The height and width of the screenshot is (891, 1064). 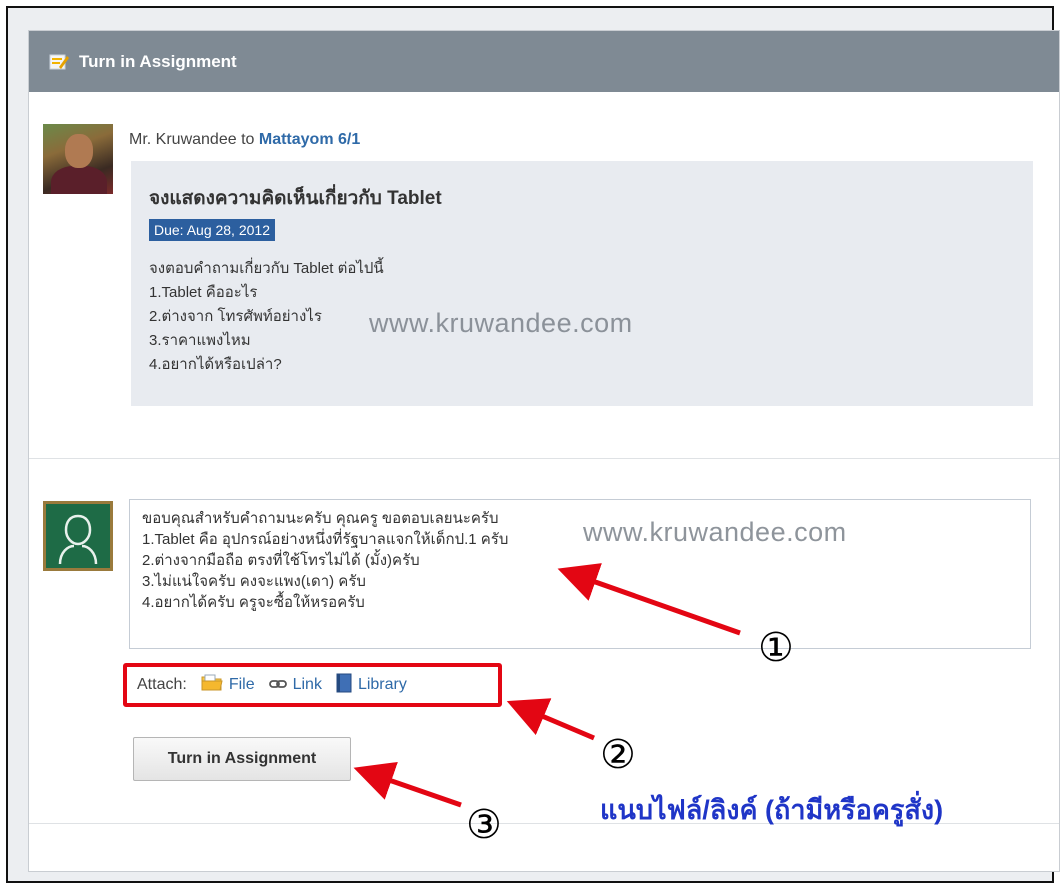 What do you see at coordinates (618, 755) in the screenshot?
I see `annotation-number-2: ②` at bounding box center [618, 755].